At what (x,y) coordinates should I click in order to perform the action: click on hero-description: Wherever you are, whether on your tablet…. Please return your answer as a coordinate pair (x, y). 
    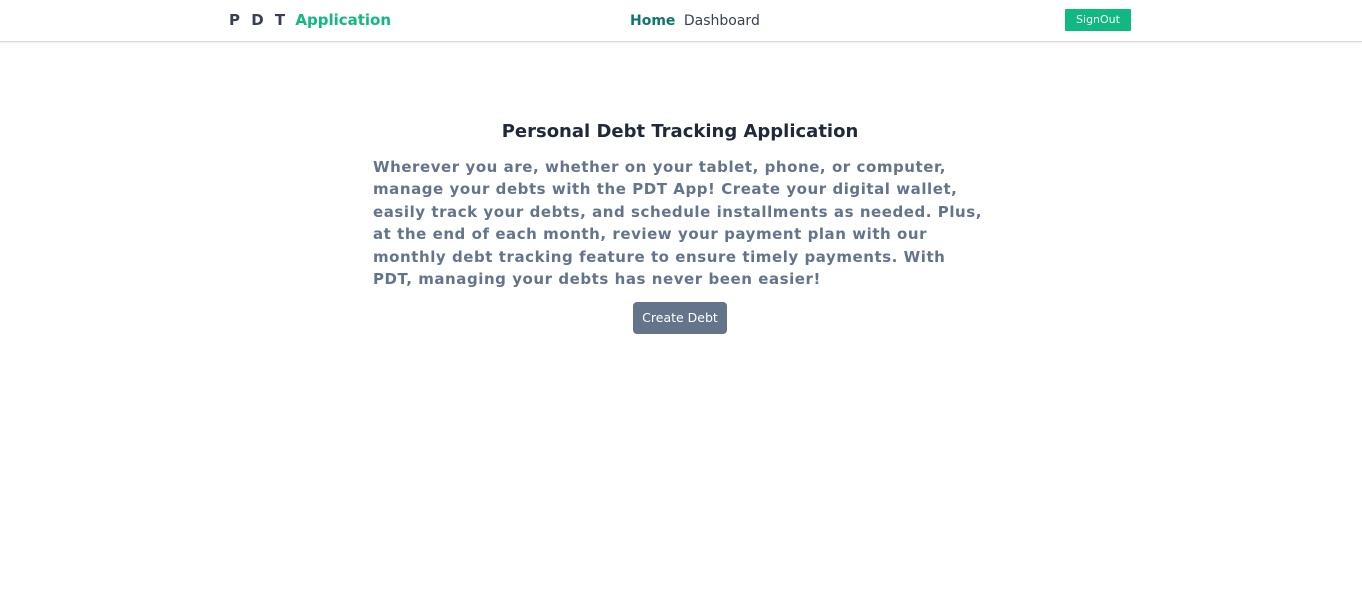
    Looking at the image, I should click on (678, 223).